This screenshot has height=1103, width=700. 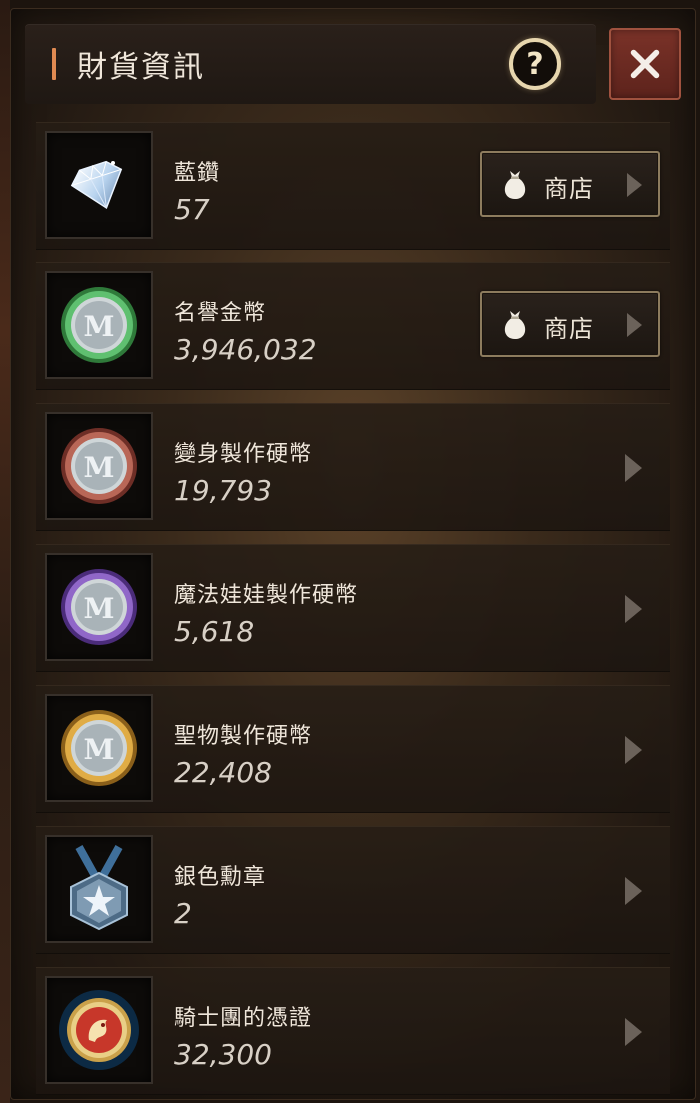 I want to click on currency-name: 銀色勳章, so click(x=220, y=877).